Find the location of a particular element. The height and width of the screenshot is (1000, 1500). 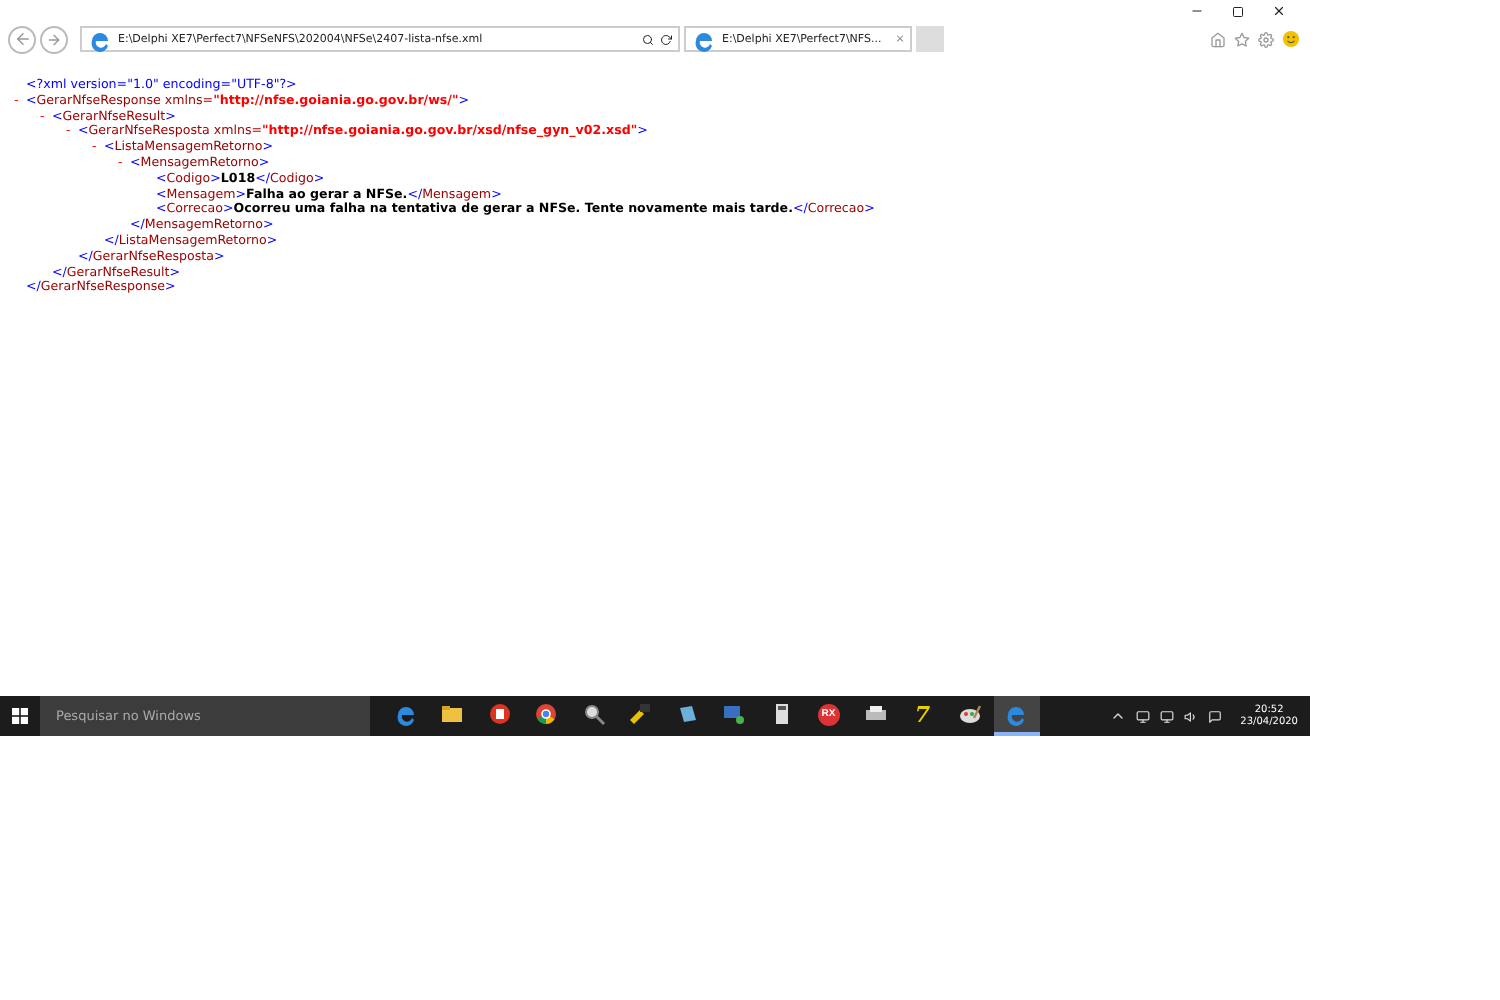

restore-icon is located at coordinates (1238, 11).